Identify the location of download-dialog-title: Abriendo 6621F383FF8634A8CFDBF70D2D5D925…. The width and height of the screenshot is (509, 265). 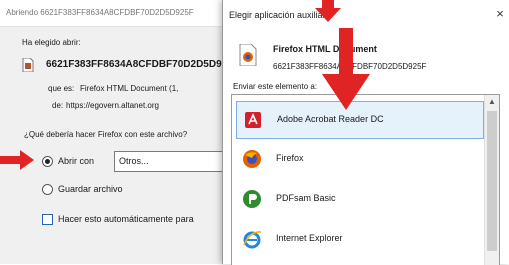
(100, 12).